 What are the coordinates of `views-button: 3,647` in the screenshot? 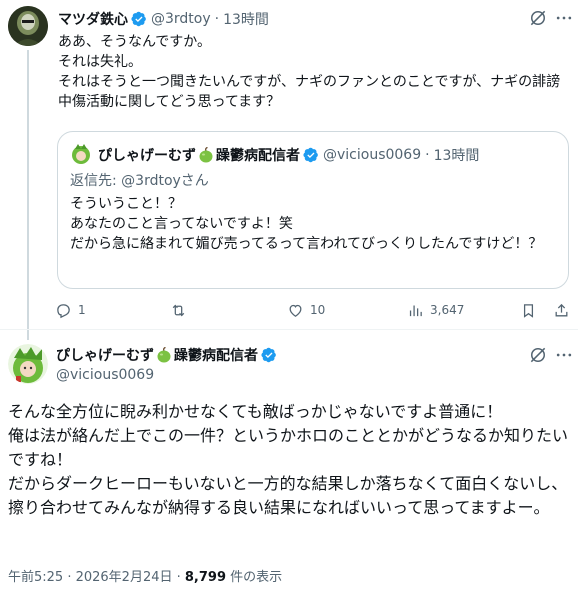 It's located at (435, 310).